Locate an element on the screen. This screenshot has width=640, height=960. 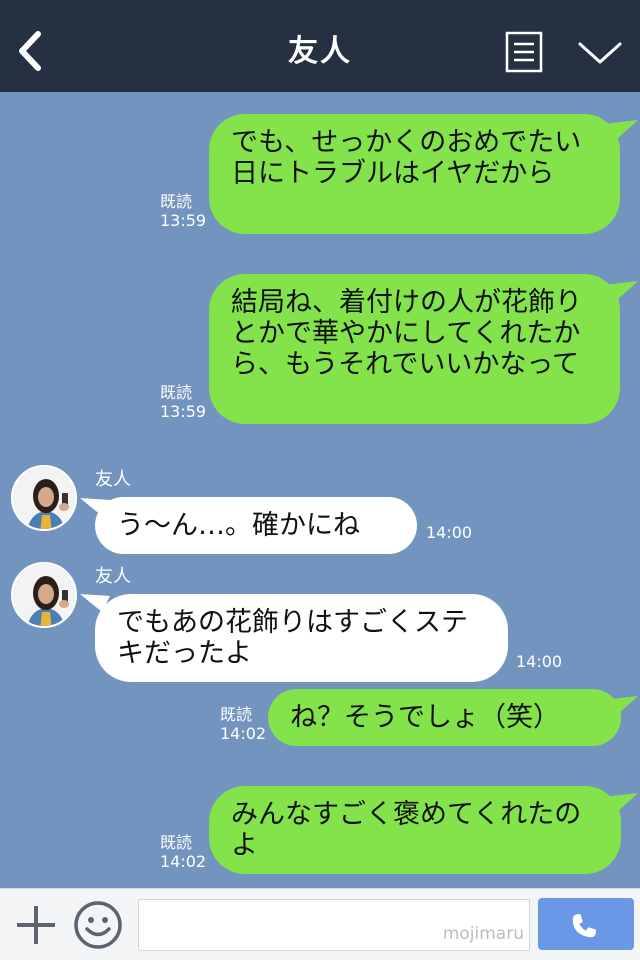
notes-list-icon is located at coordinates (524, 52).